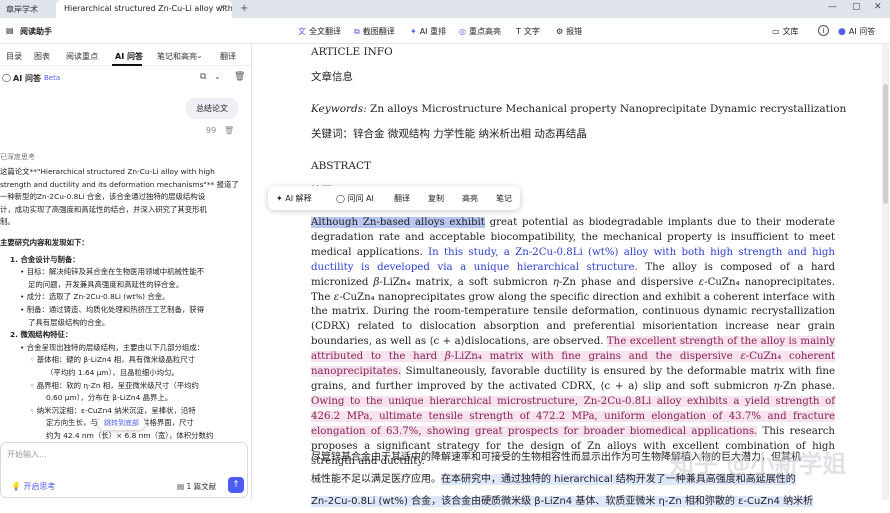  Describe the element at coordinates (341, 166) in the screenshot. I see `abstract-heading: ABSTRACT` at that location.